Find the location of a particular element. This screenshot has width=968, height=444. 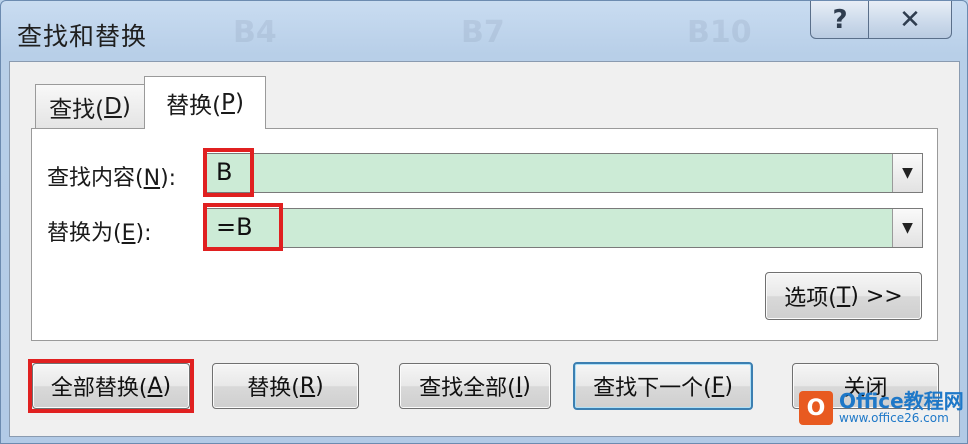

tab-find-label: 查找( is located at coordinates (77, 109).